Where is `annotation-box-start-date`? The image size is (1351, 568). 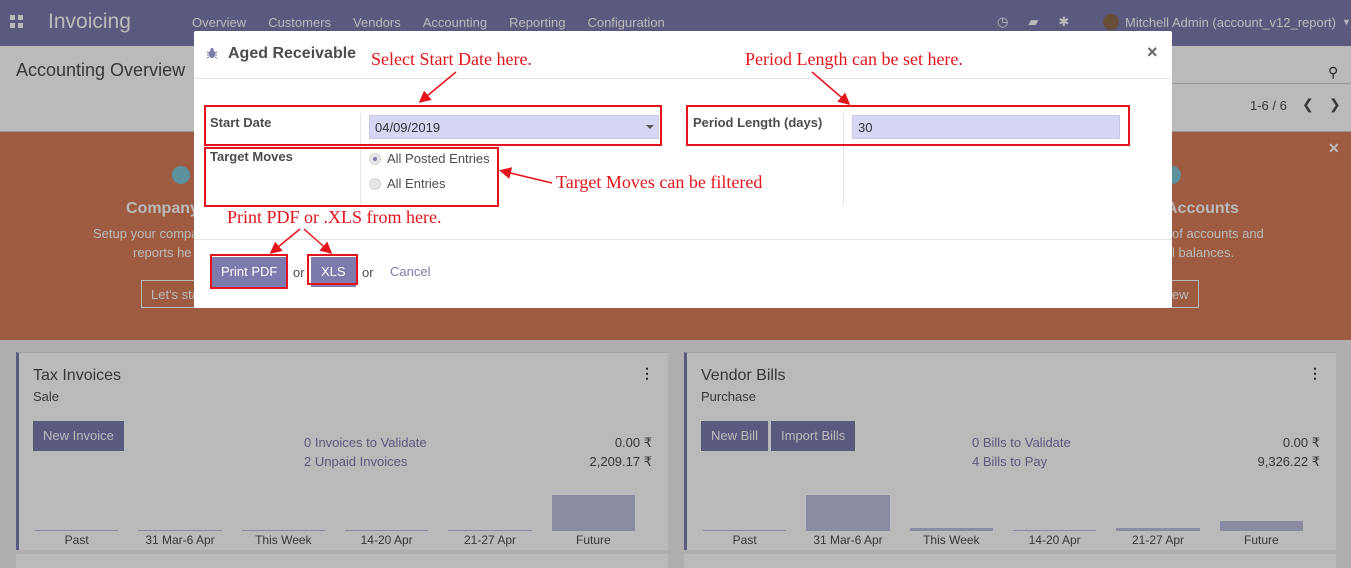 annotation-box-start-date is located at coordinates (433, 125).